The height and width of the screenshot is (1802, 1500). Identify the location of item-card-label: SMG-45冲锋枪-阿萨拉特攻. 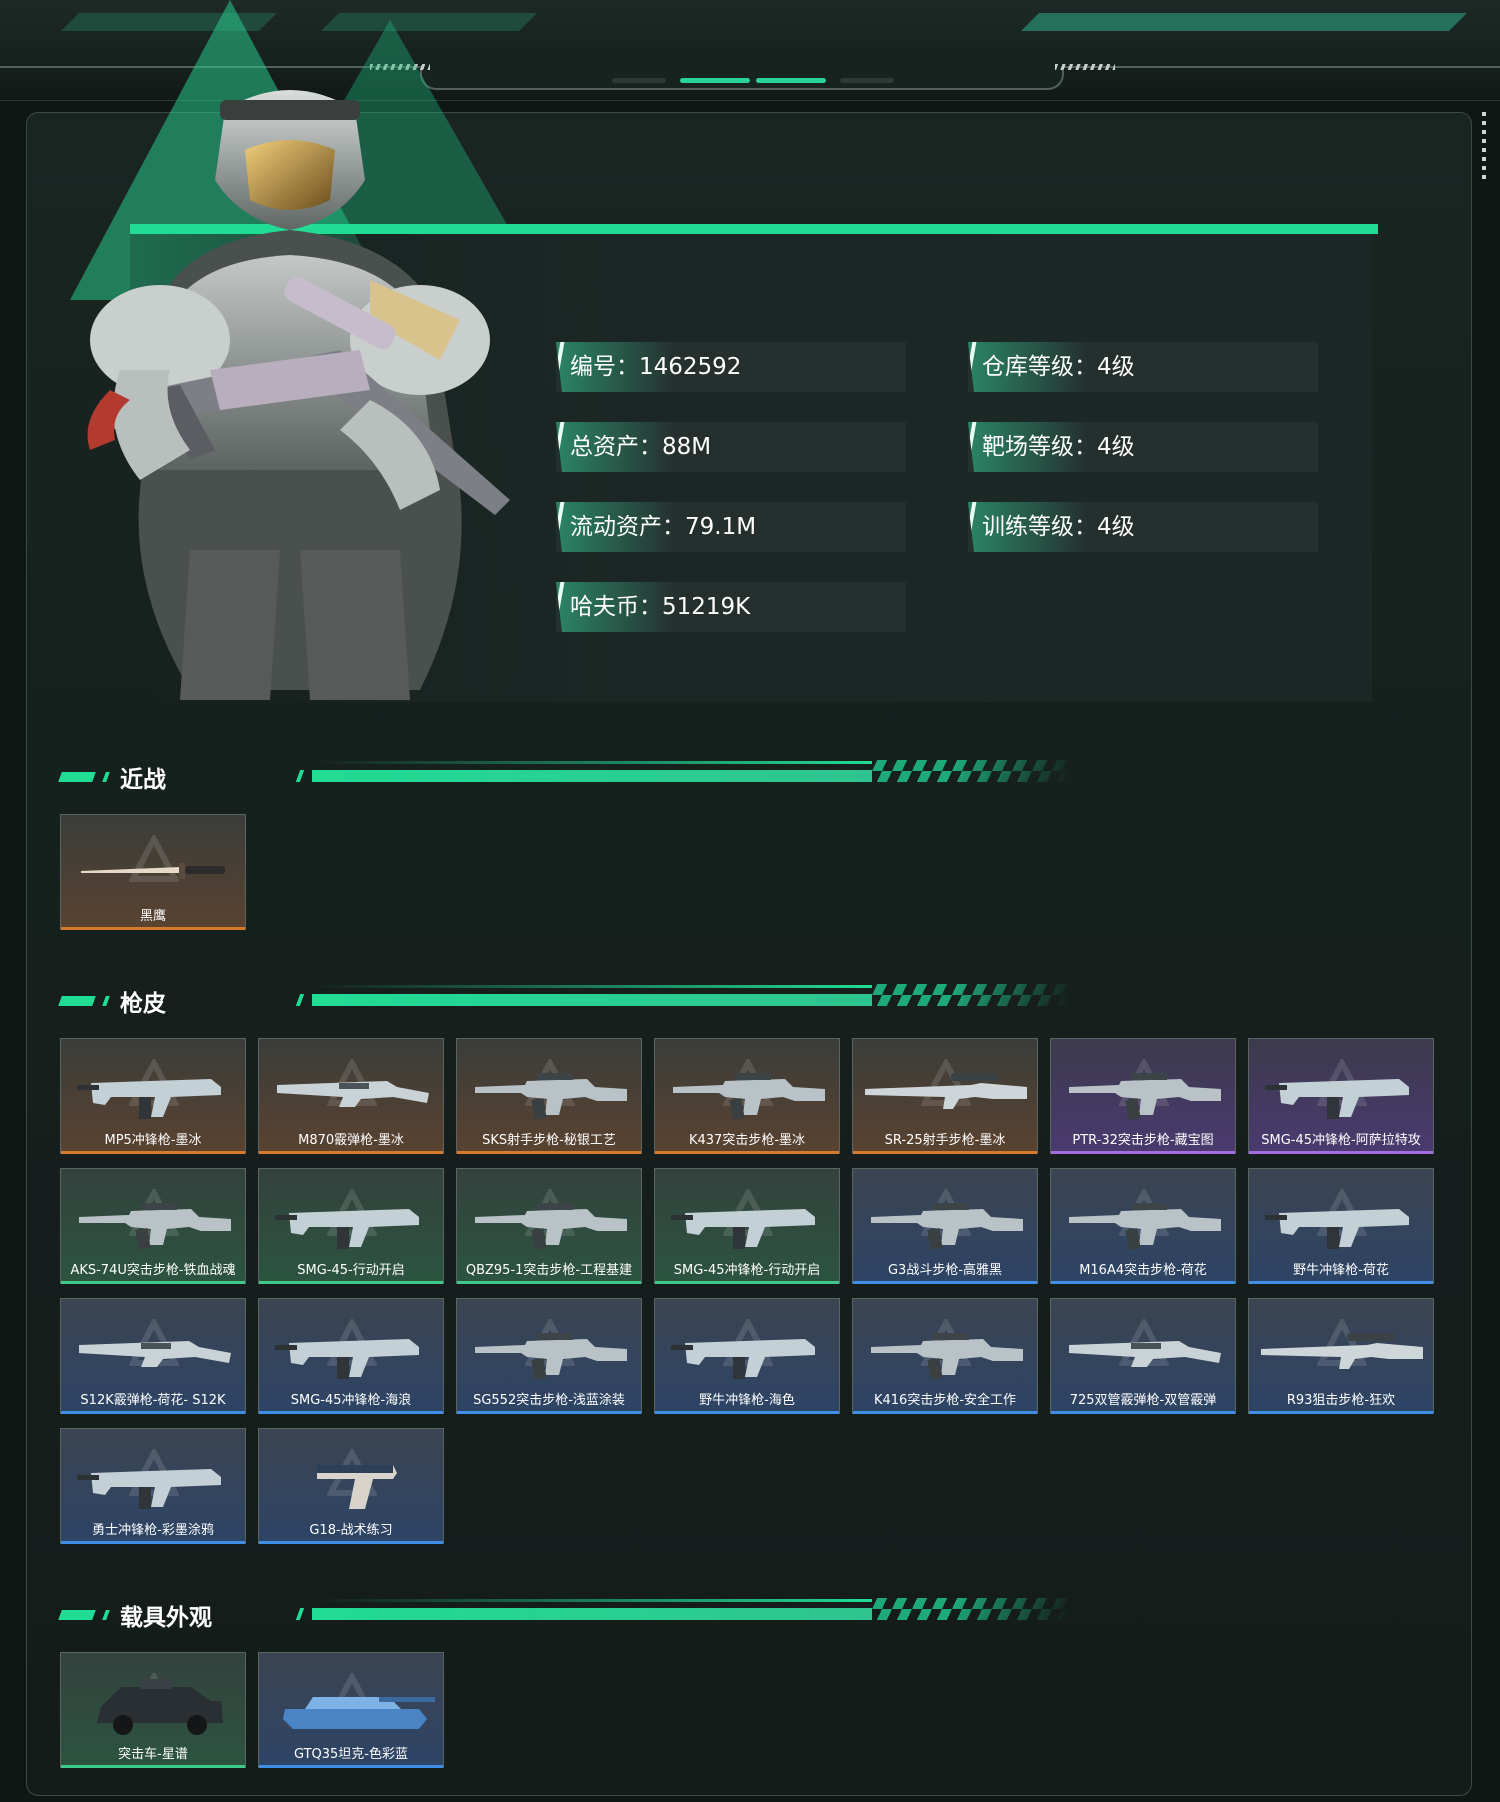
(1341, 1140).